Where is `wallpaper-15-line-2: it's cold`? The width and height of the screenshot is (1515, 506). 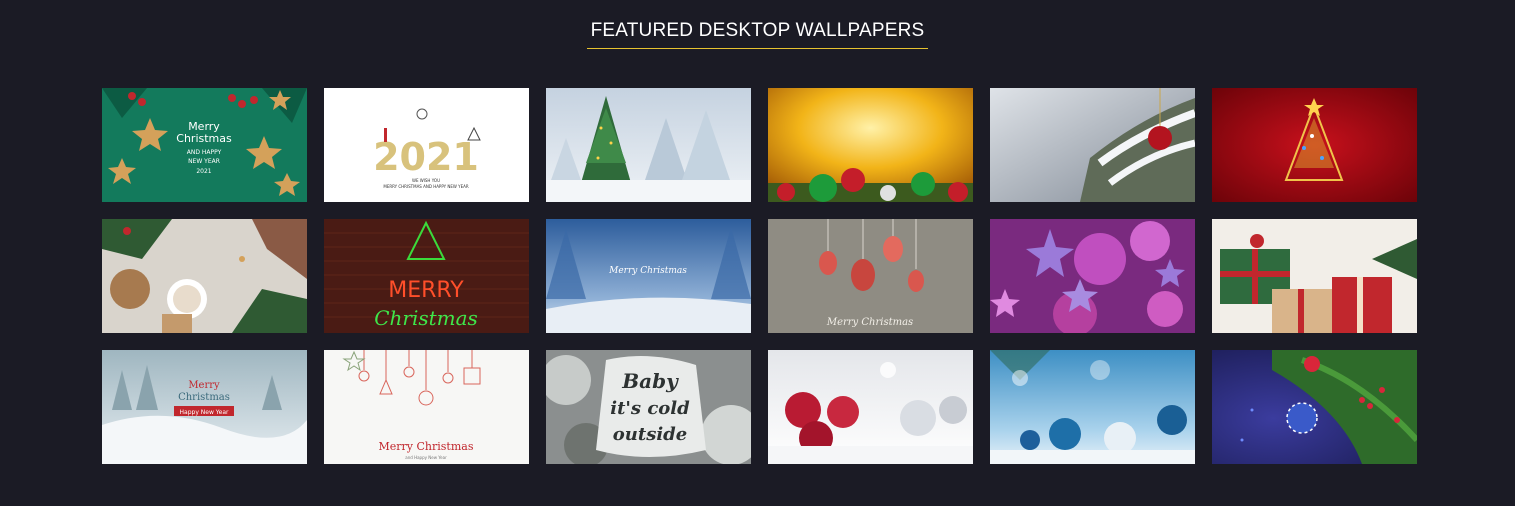
wallpaper-15-line-2: it's cold is located at coordinates (650, 408).